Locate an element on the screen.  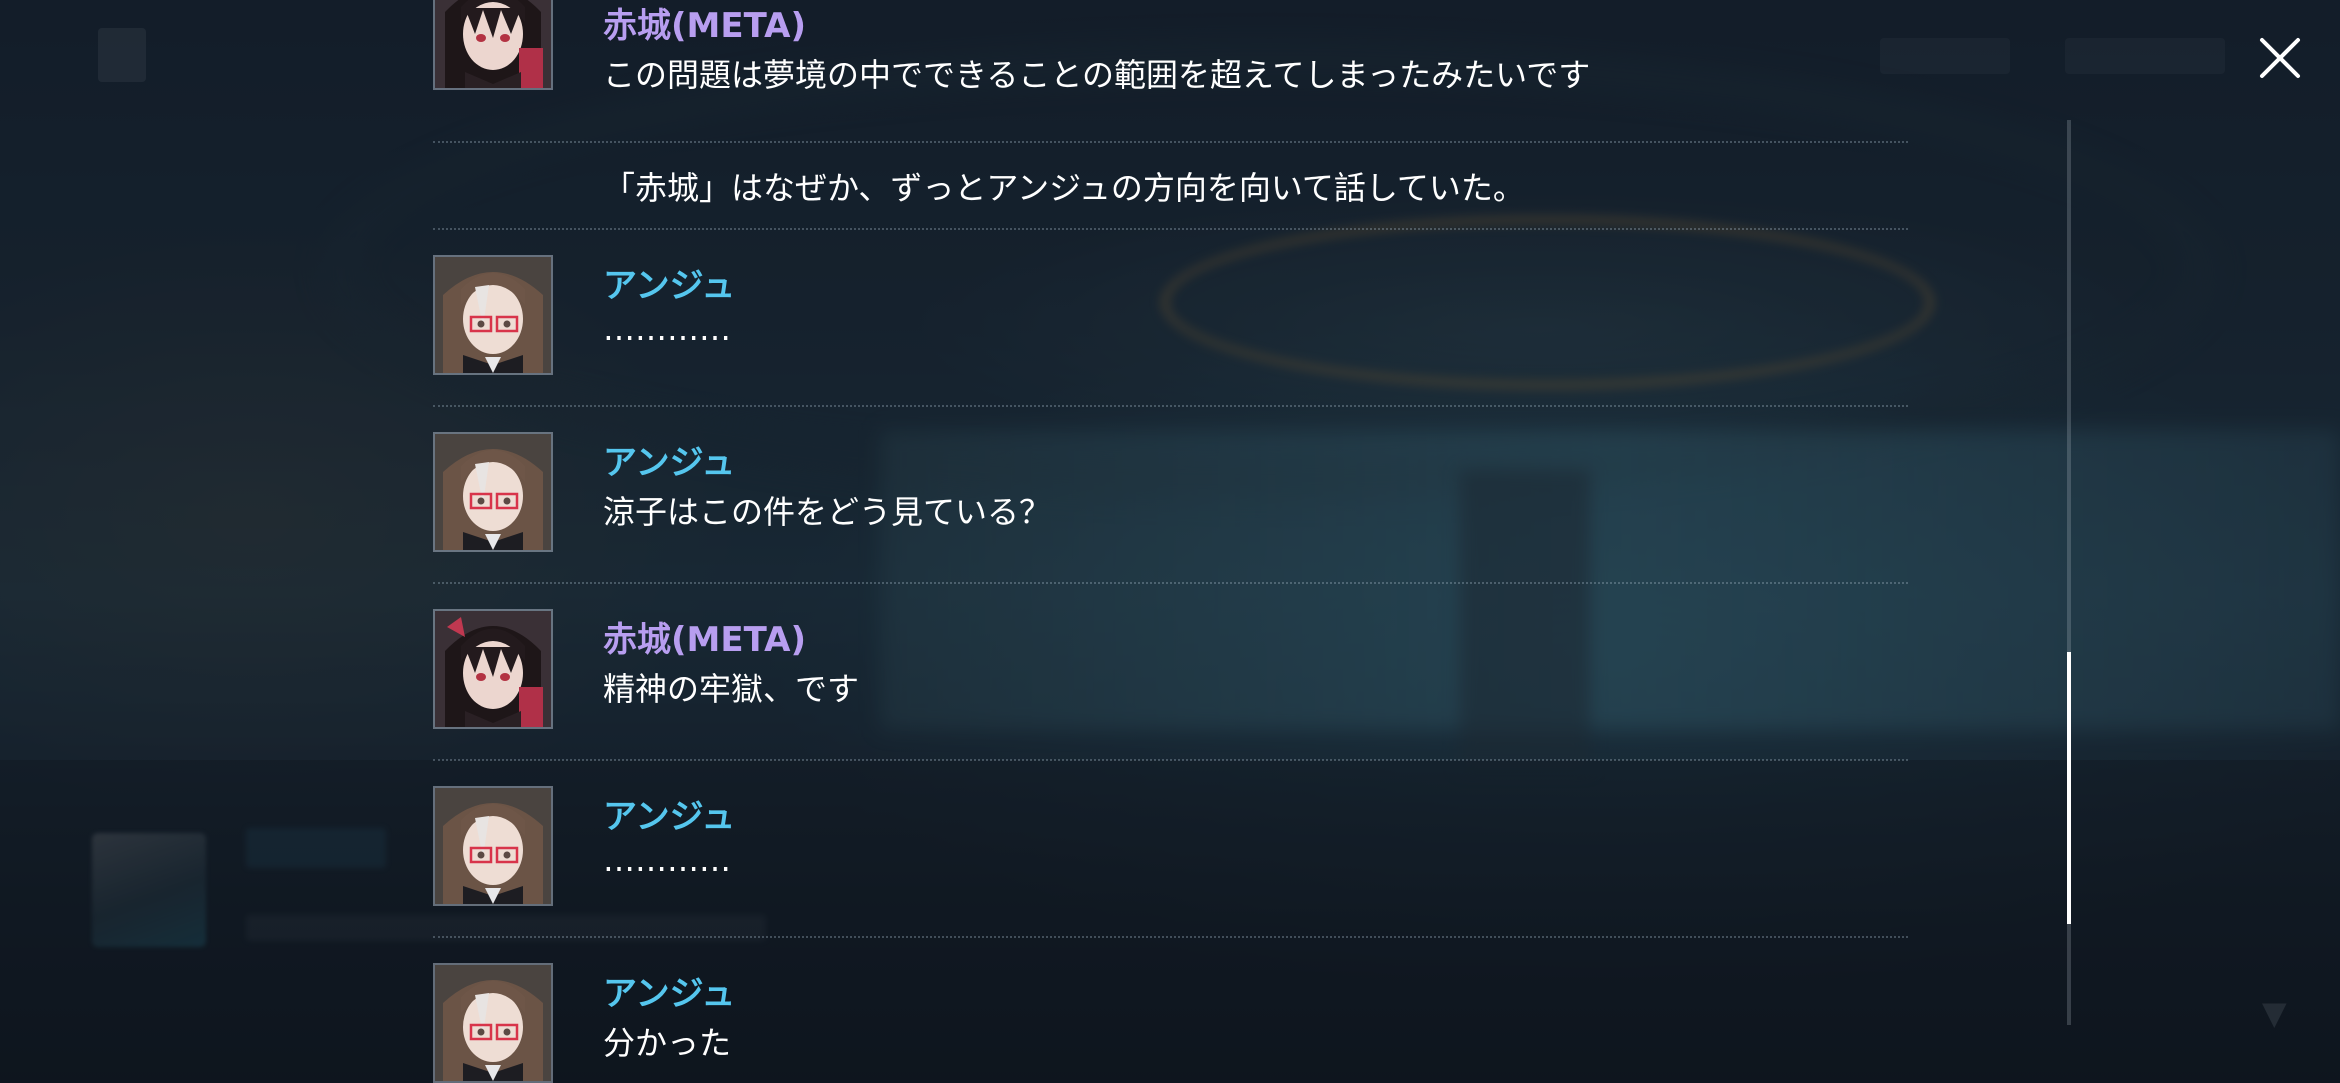
dialogue-line: この問題は夢境の中でできることの範囲を超えてしまったみたいです is located at coordinates (1097, 75).